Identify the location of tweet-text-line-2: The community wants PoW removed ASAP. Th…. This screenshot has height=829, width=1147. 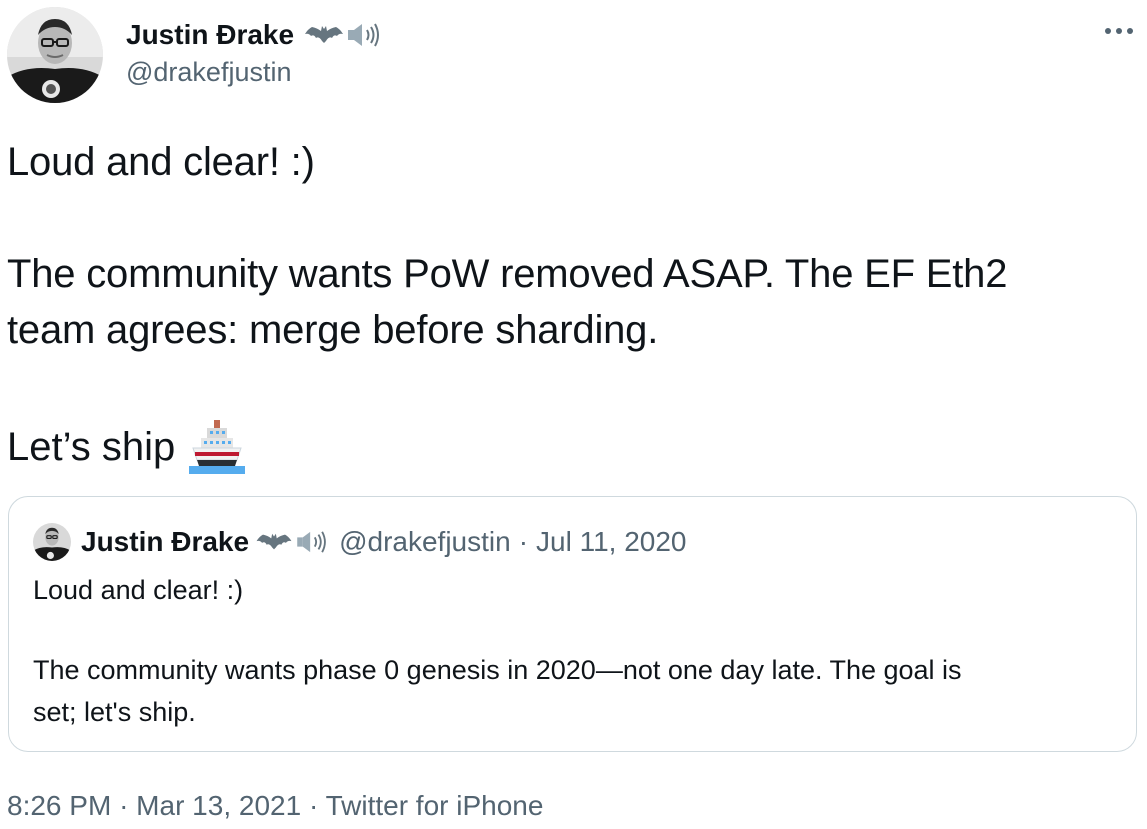
(507, 274).